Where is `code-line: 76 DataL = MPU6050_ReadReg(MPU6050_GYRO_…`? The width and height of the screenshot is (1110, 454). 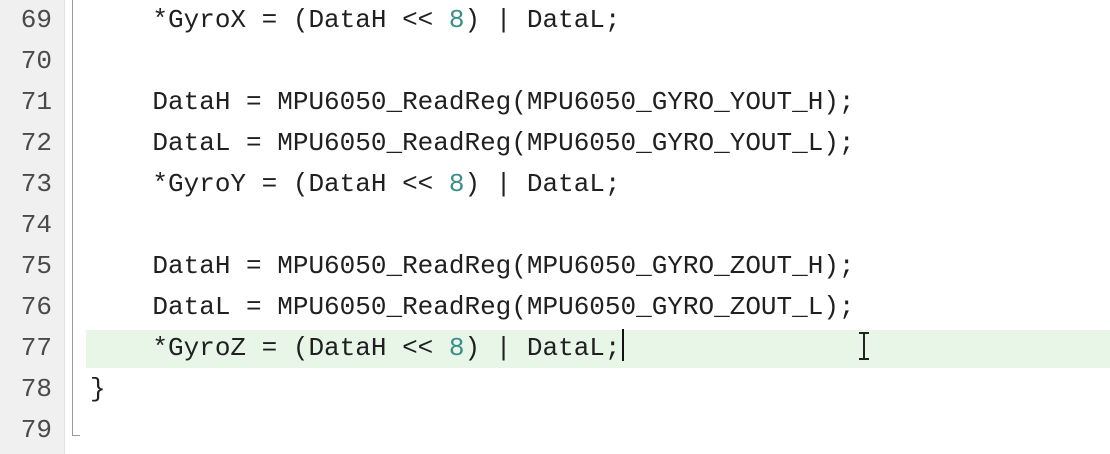 code-line: 76 DataL = MPU6050_ReadReg(MPU6050_GYRO_… is located at coordinates (555, 307).